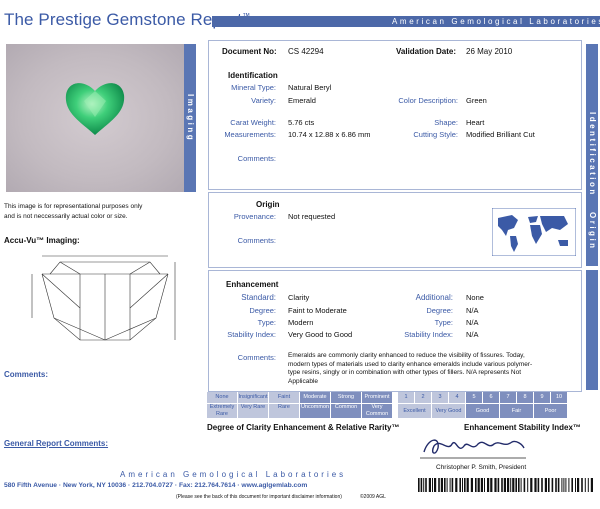  I want to click on rarity-scale-cell: Uncommon, so click(315, 411).